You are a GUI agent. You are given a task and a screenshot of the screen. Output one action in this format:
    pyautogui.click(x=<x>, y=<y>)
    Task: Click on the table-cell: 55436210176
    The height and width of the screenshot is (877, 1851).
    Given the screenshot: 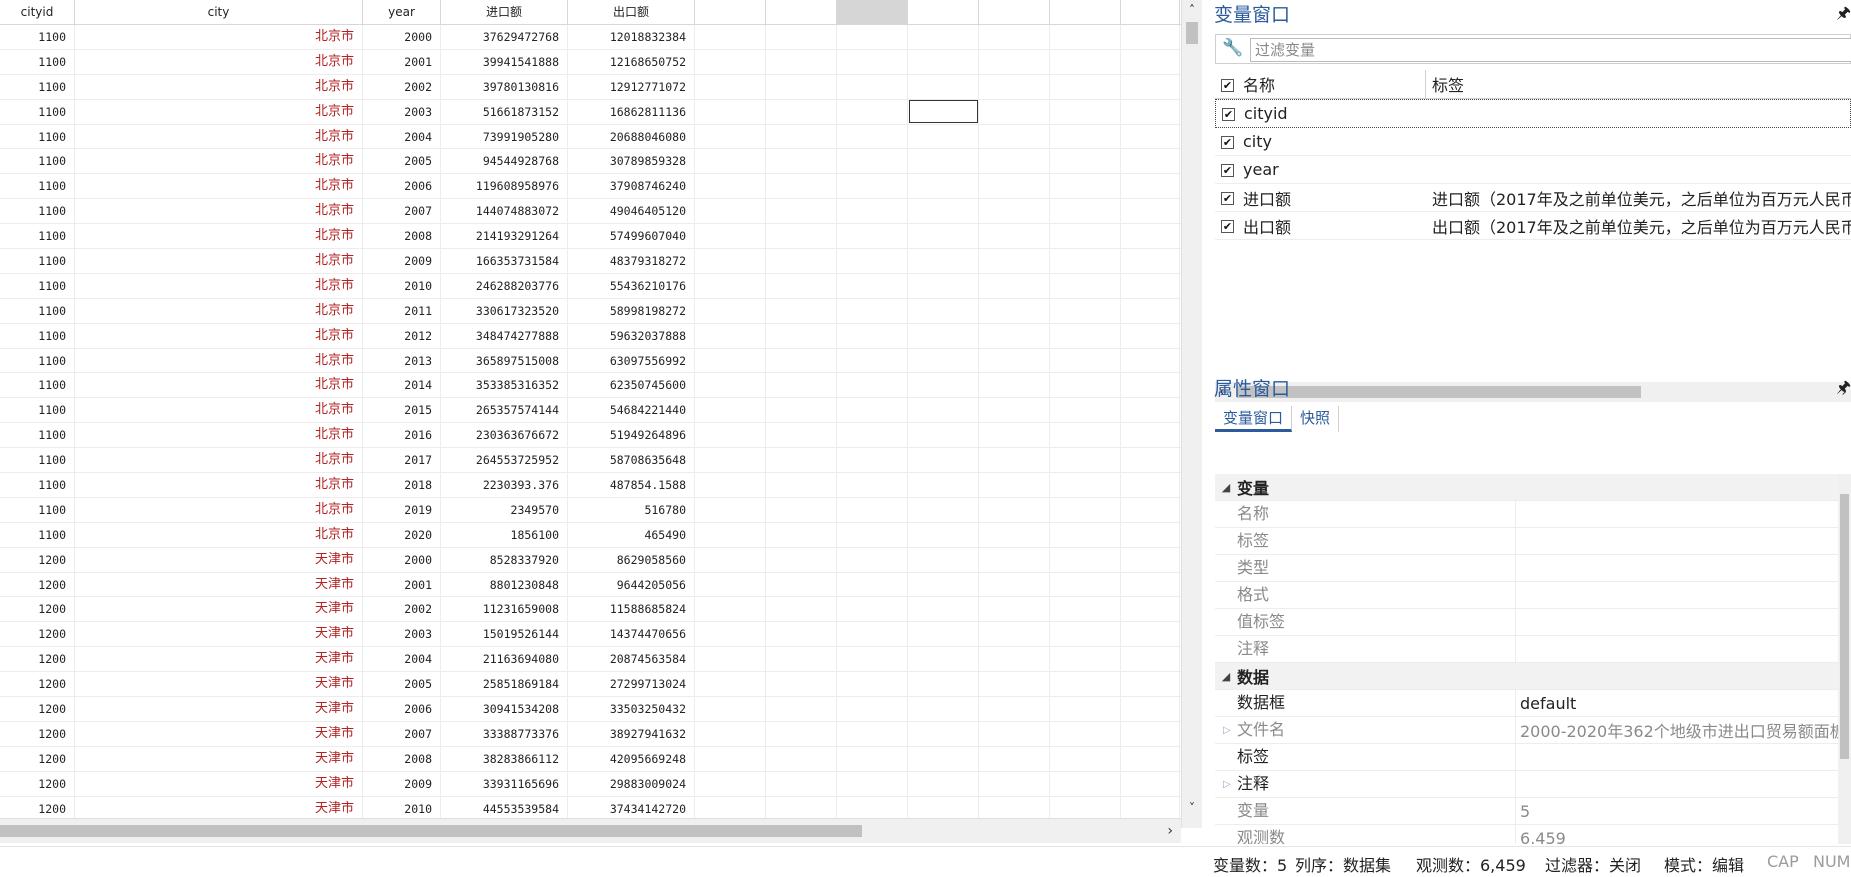 What is the action you would take?
    pyautogui.click(x=631, y=285)
    